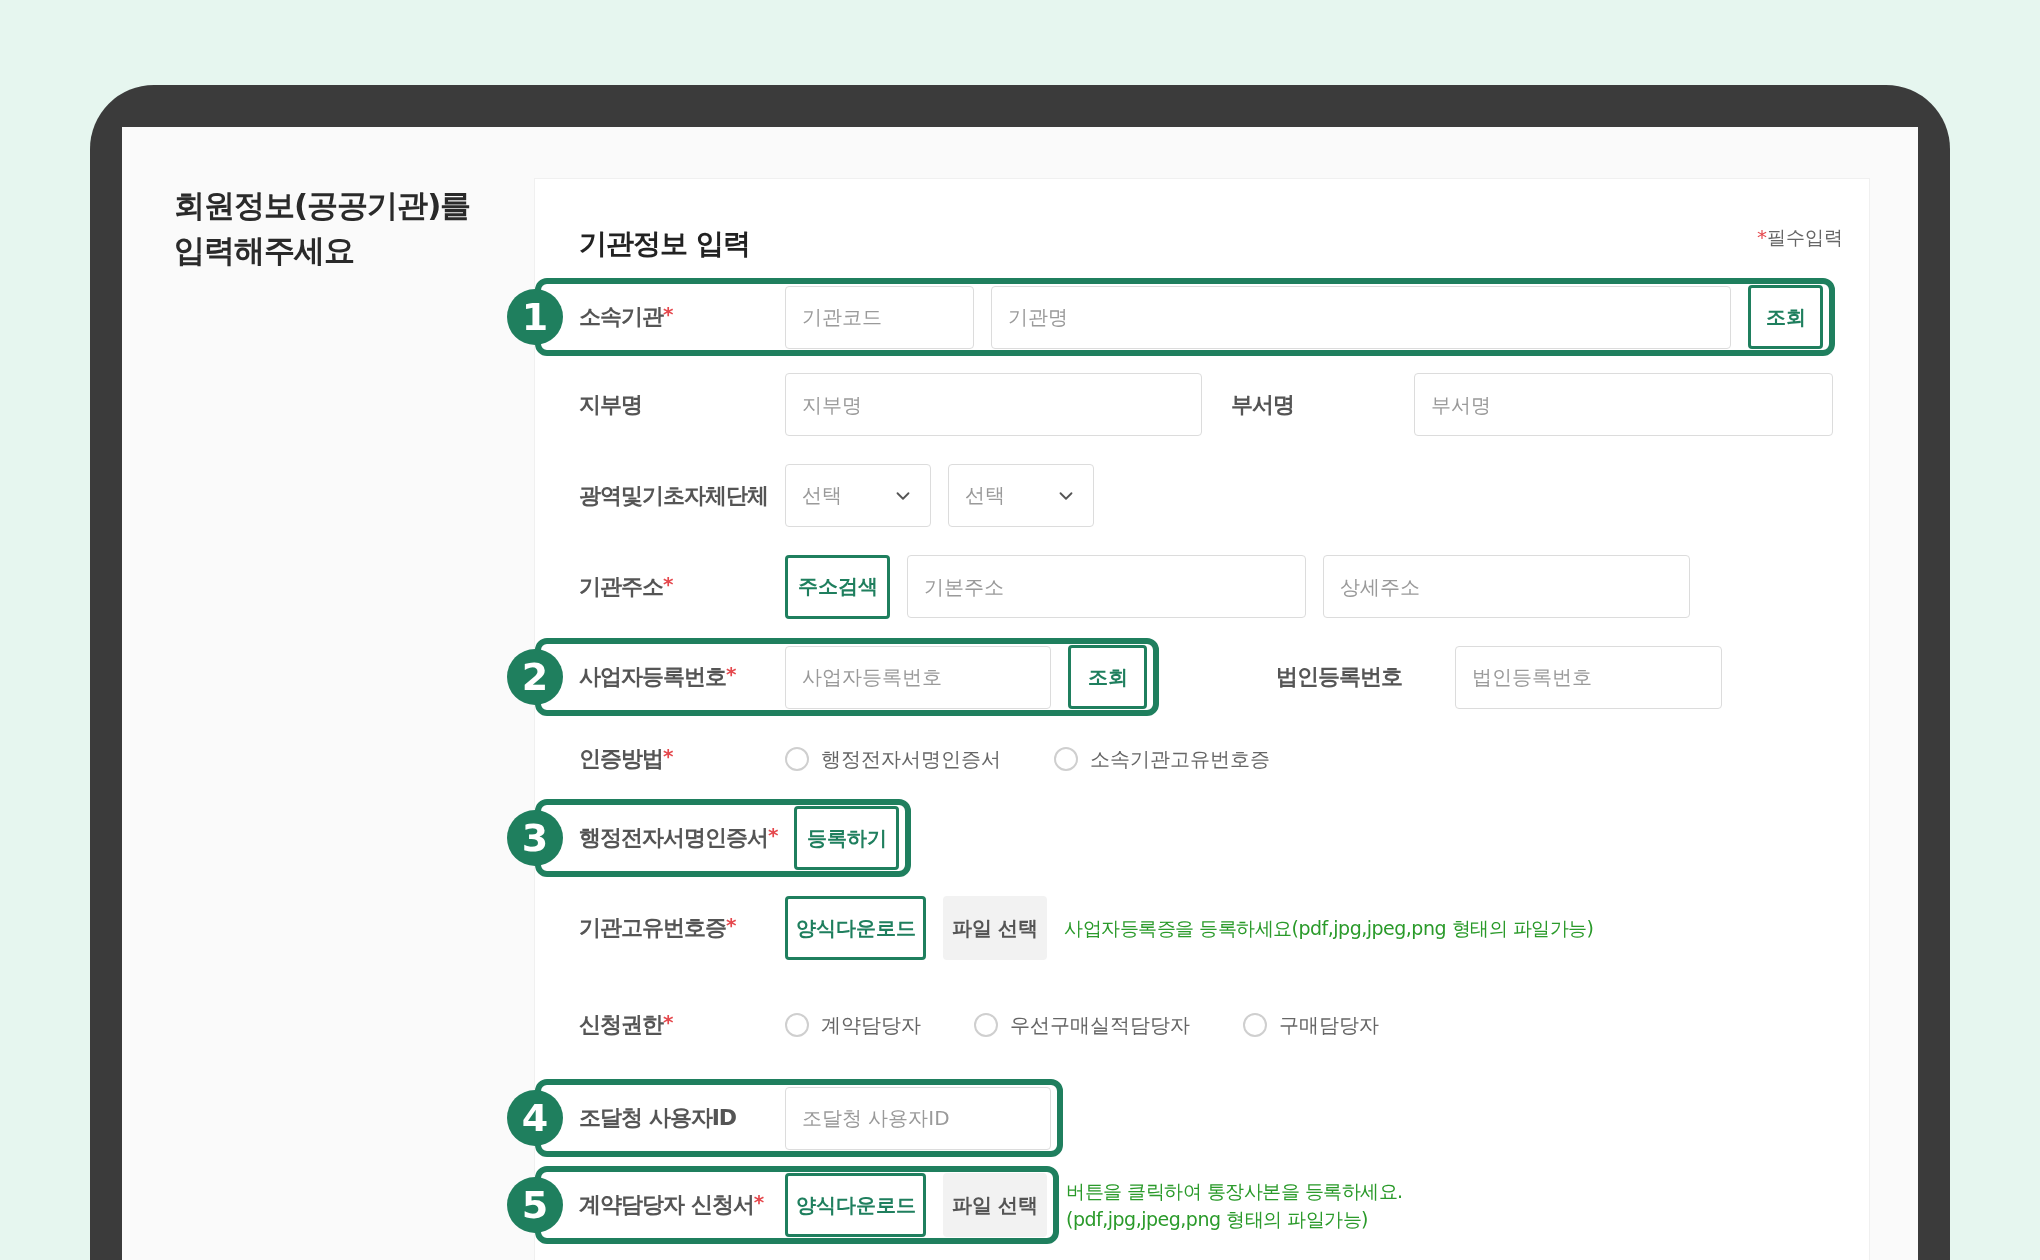 The height and width of the screenshot is (1260, 2040). What do you see at coordinates (993, 404) in the screenshot?
I see `text-field: 지부명` at bounding box center [993, 404].